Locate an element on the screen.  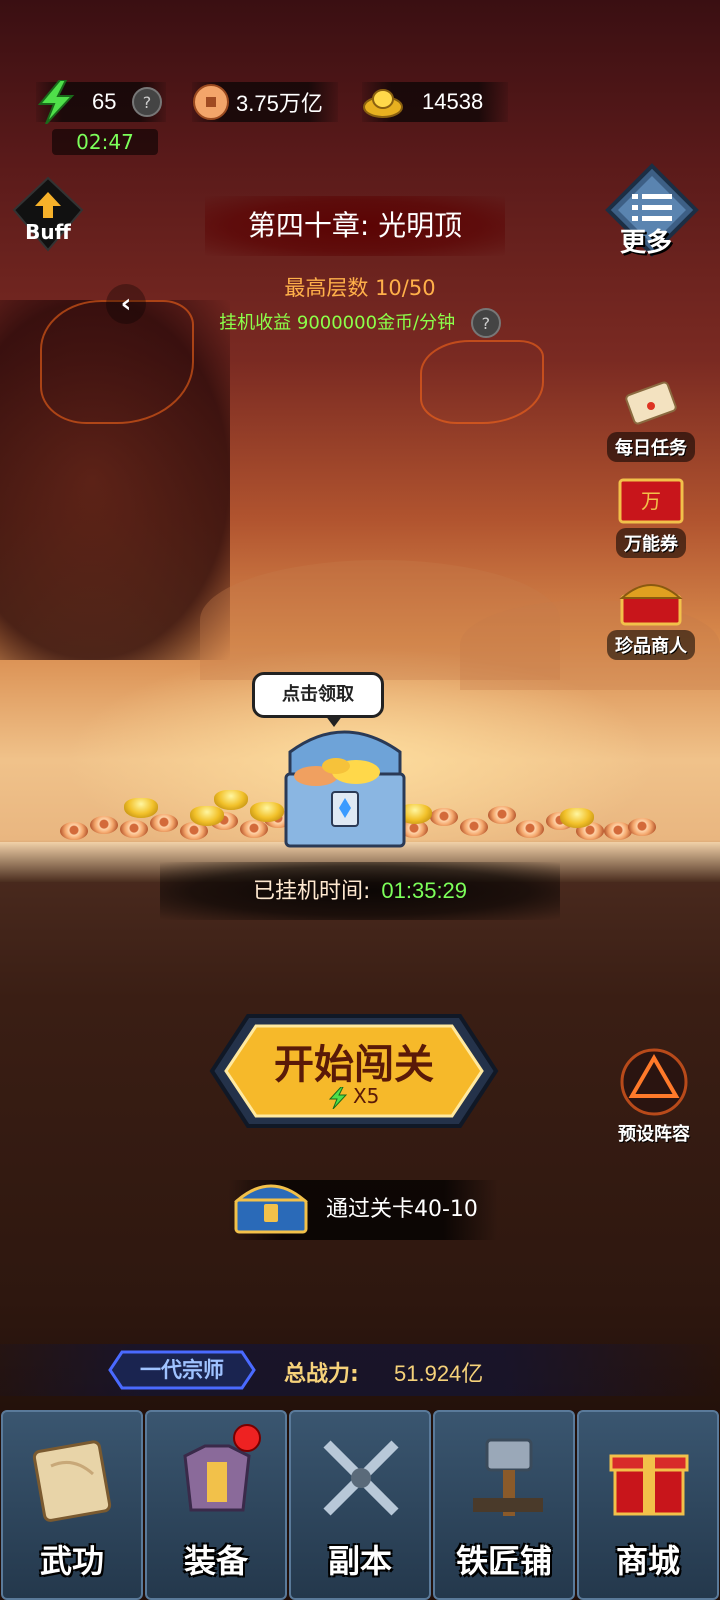
nav-tab-equipment: 装备 is located at coordinates (216, 1505).